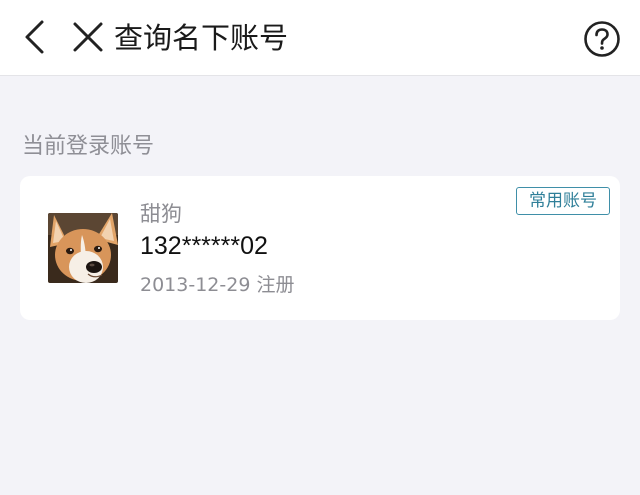  Describe the element at coordinates (563, 201) in the screenshot. I see `frequent-account-badge: 常用账号` at that location.